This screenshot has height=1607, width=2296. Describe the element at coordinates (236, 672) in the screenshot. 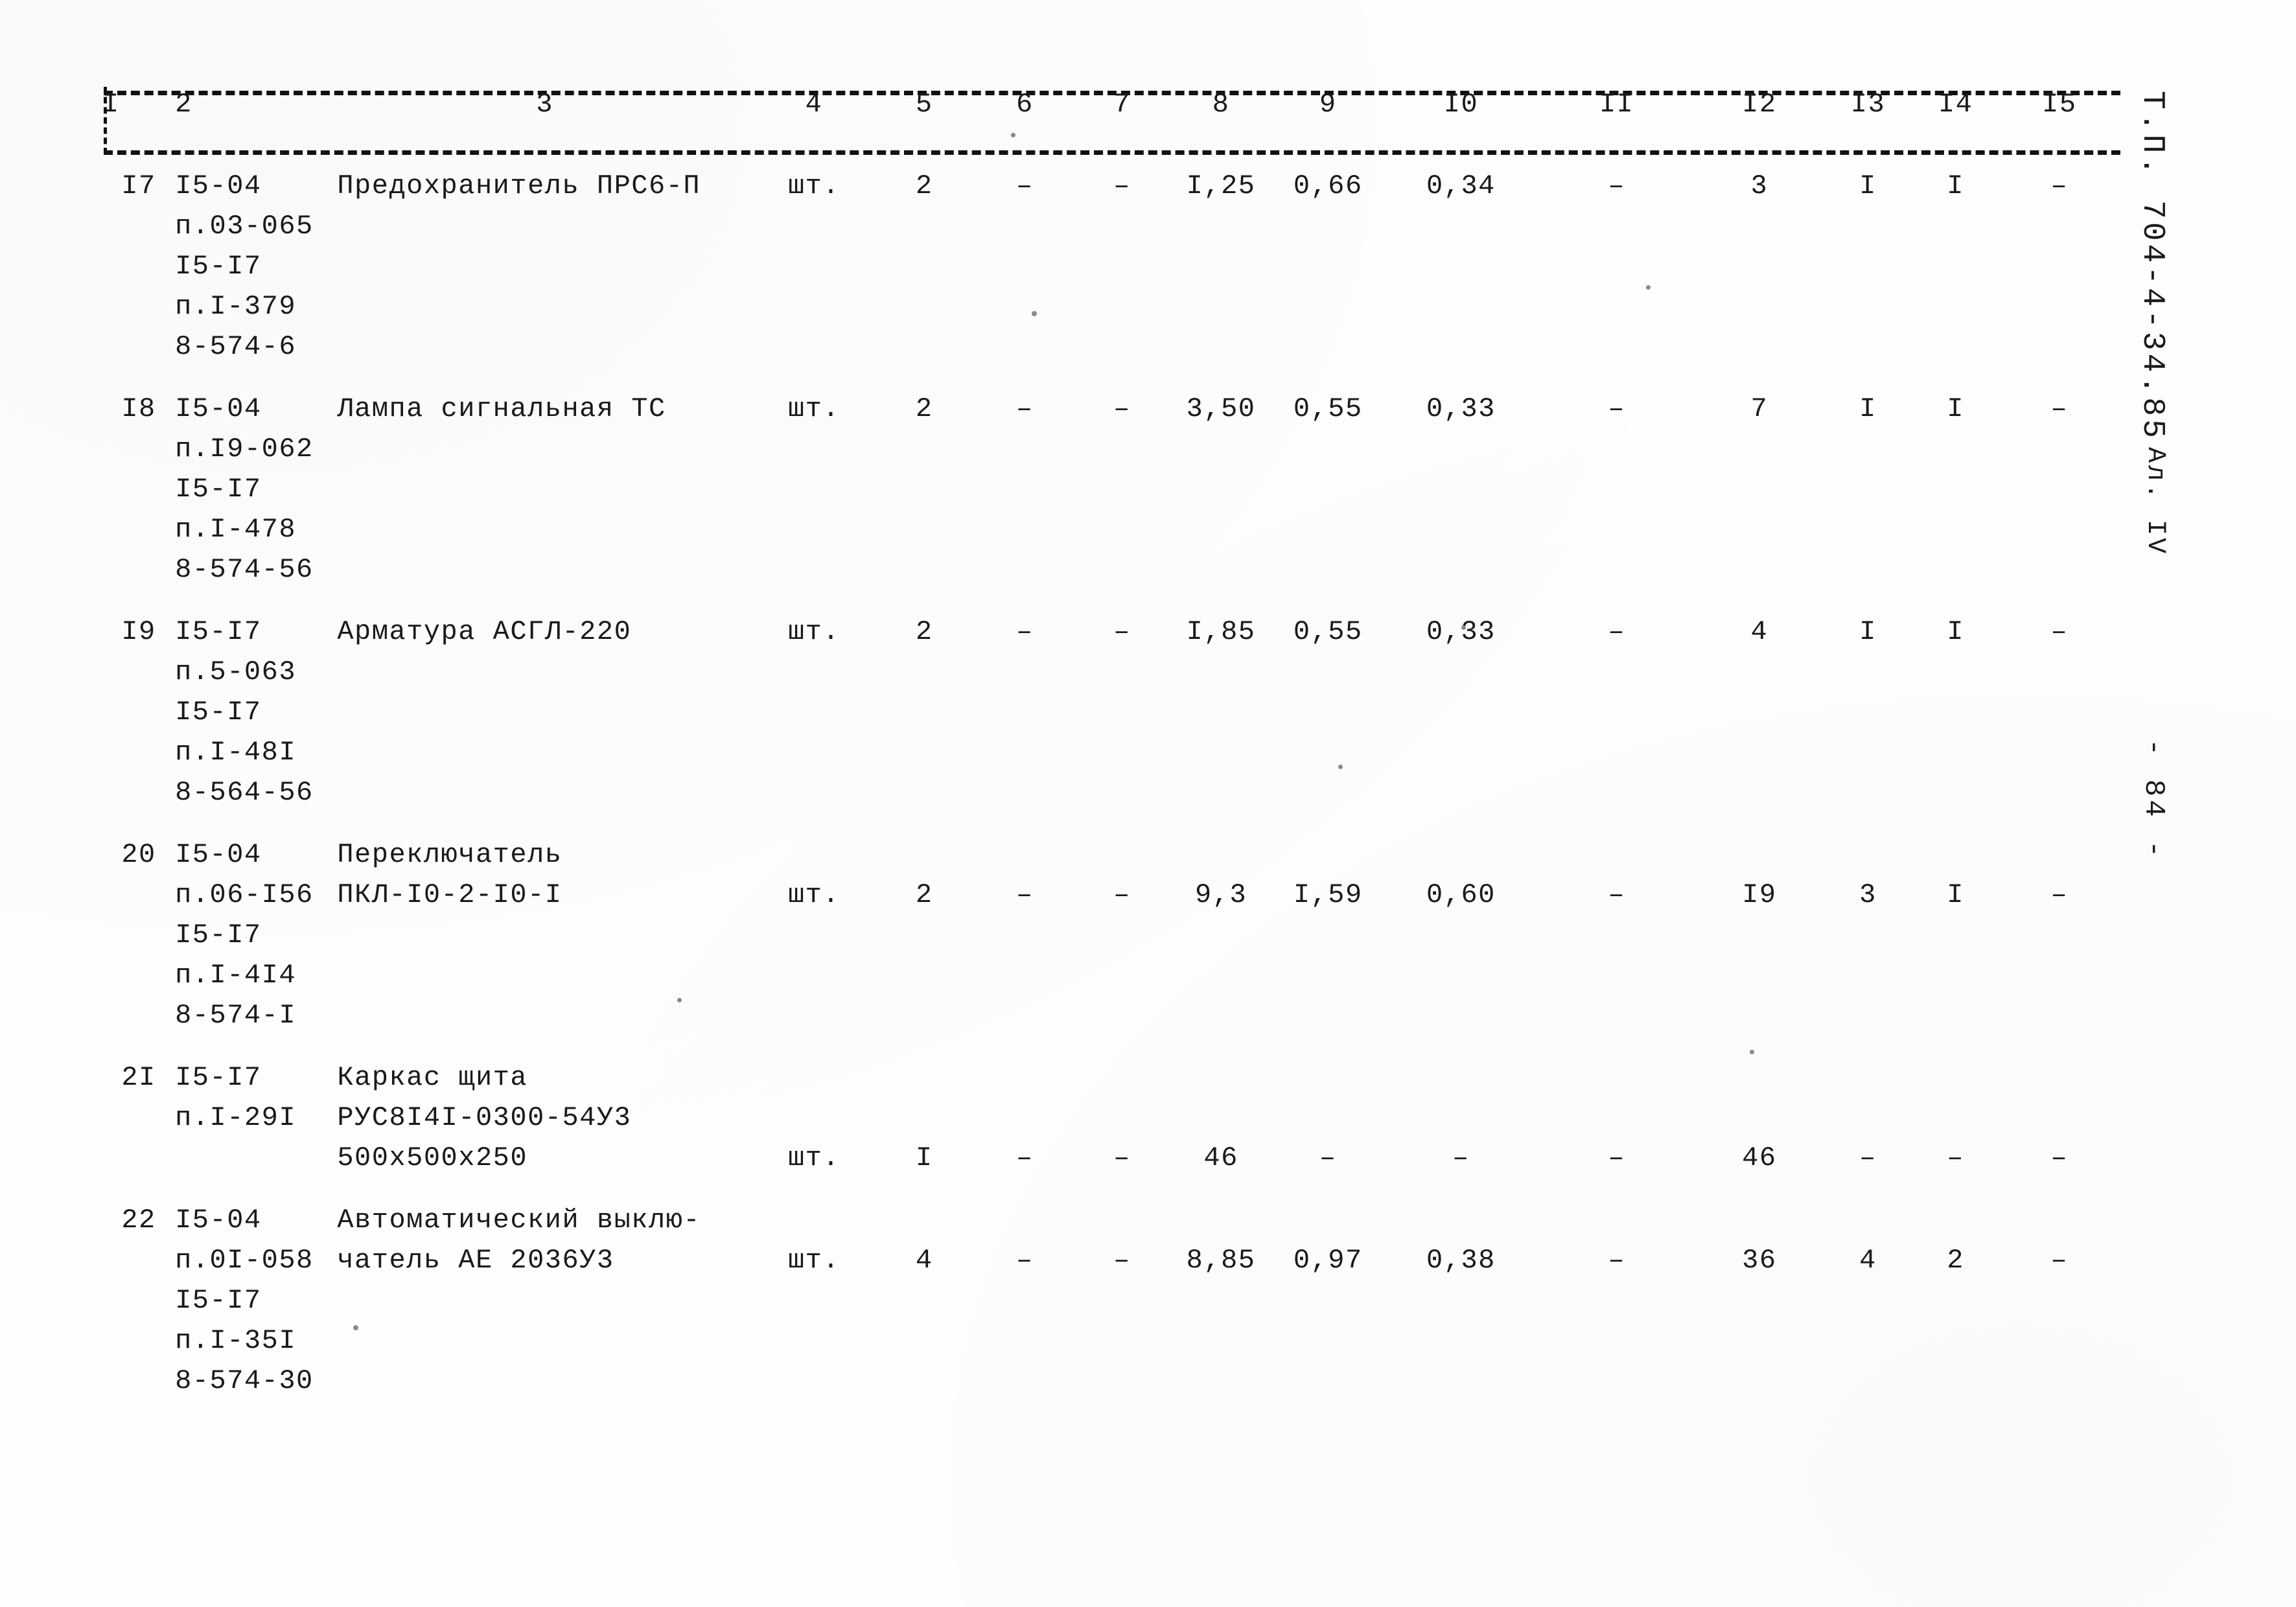

I see `reference-code-line: п.5-063` at that location.